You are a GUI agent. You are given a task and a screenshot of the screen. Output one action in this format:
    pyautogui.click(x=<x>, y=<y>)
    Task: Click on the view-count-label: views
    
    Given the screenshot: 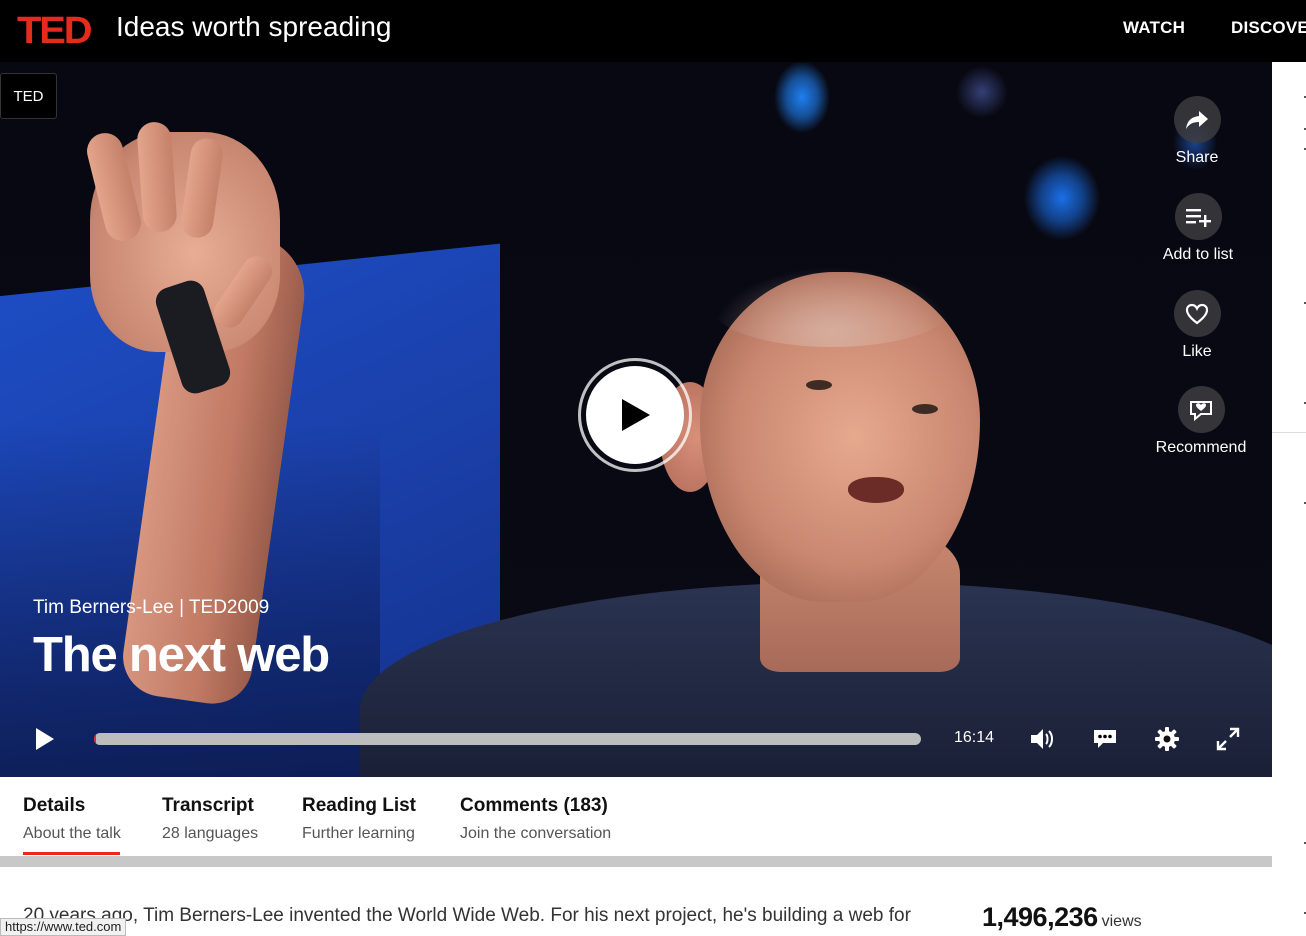 What is the action you would take?
    pyautogui.click(x=1121, y=921)
    